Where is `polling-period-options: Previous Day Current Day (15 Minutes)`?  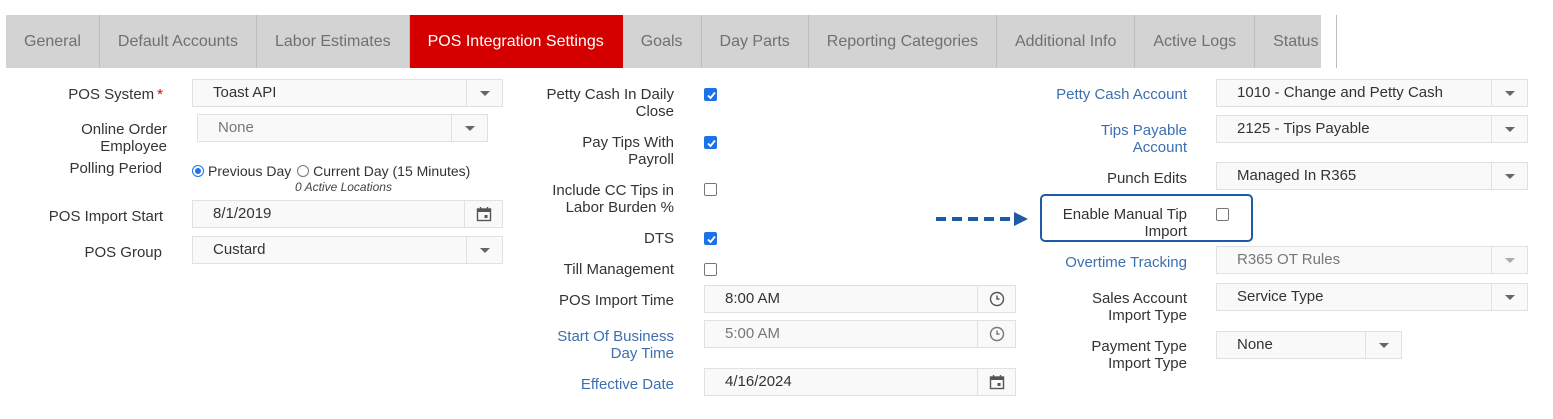 polling-period-options: Previous Day Current Day (15 Minutes) is located at coordinates (331, 171).